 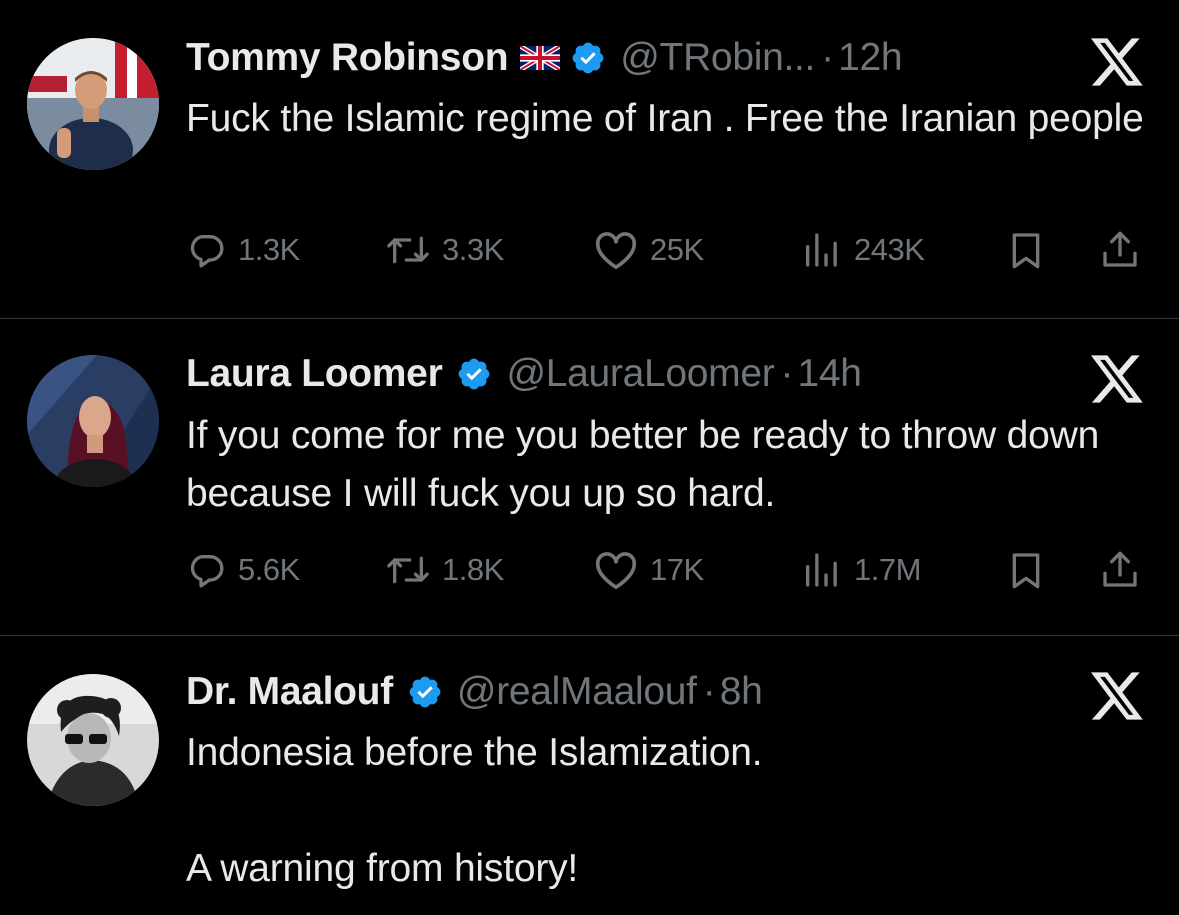 What do you see at coordinates (289, 692) in the screenshot?
I see `display-name: Dr. Maalouf` at bounding box center [289, 692].